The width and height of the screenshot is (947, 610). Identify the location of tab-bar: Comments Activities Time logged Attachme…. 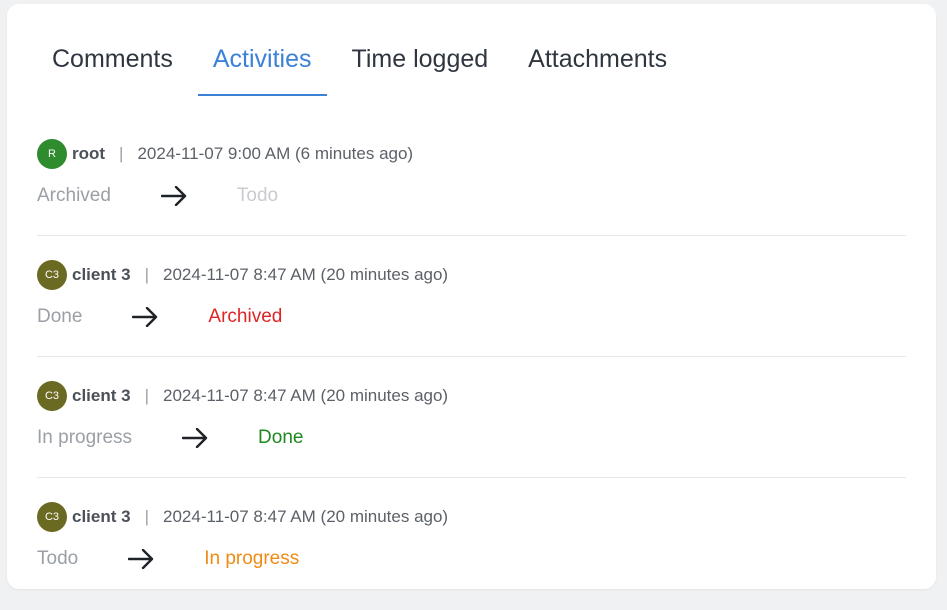
(364, 65).